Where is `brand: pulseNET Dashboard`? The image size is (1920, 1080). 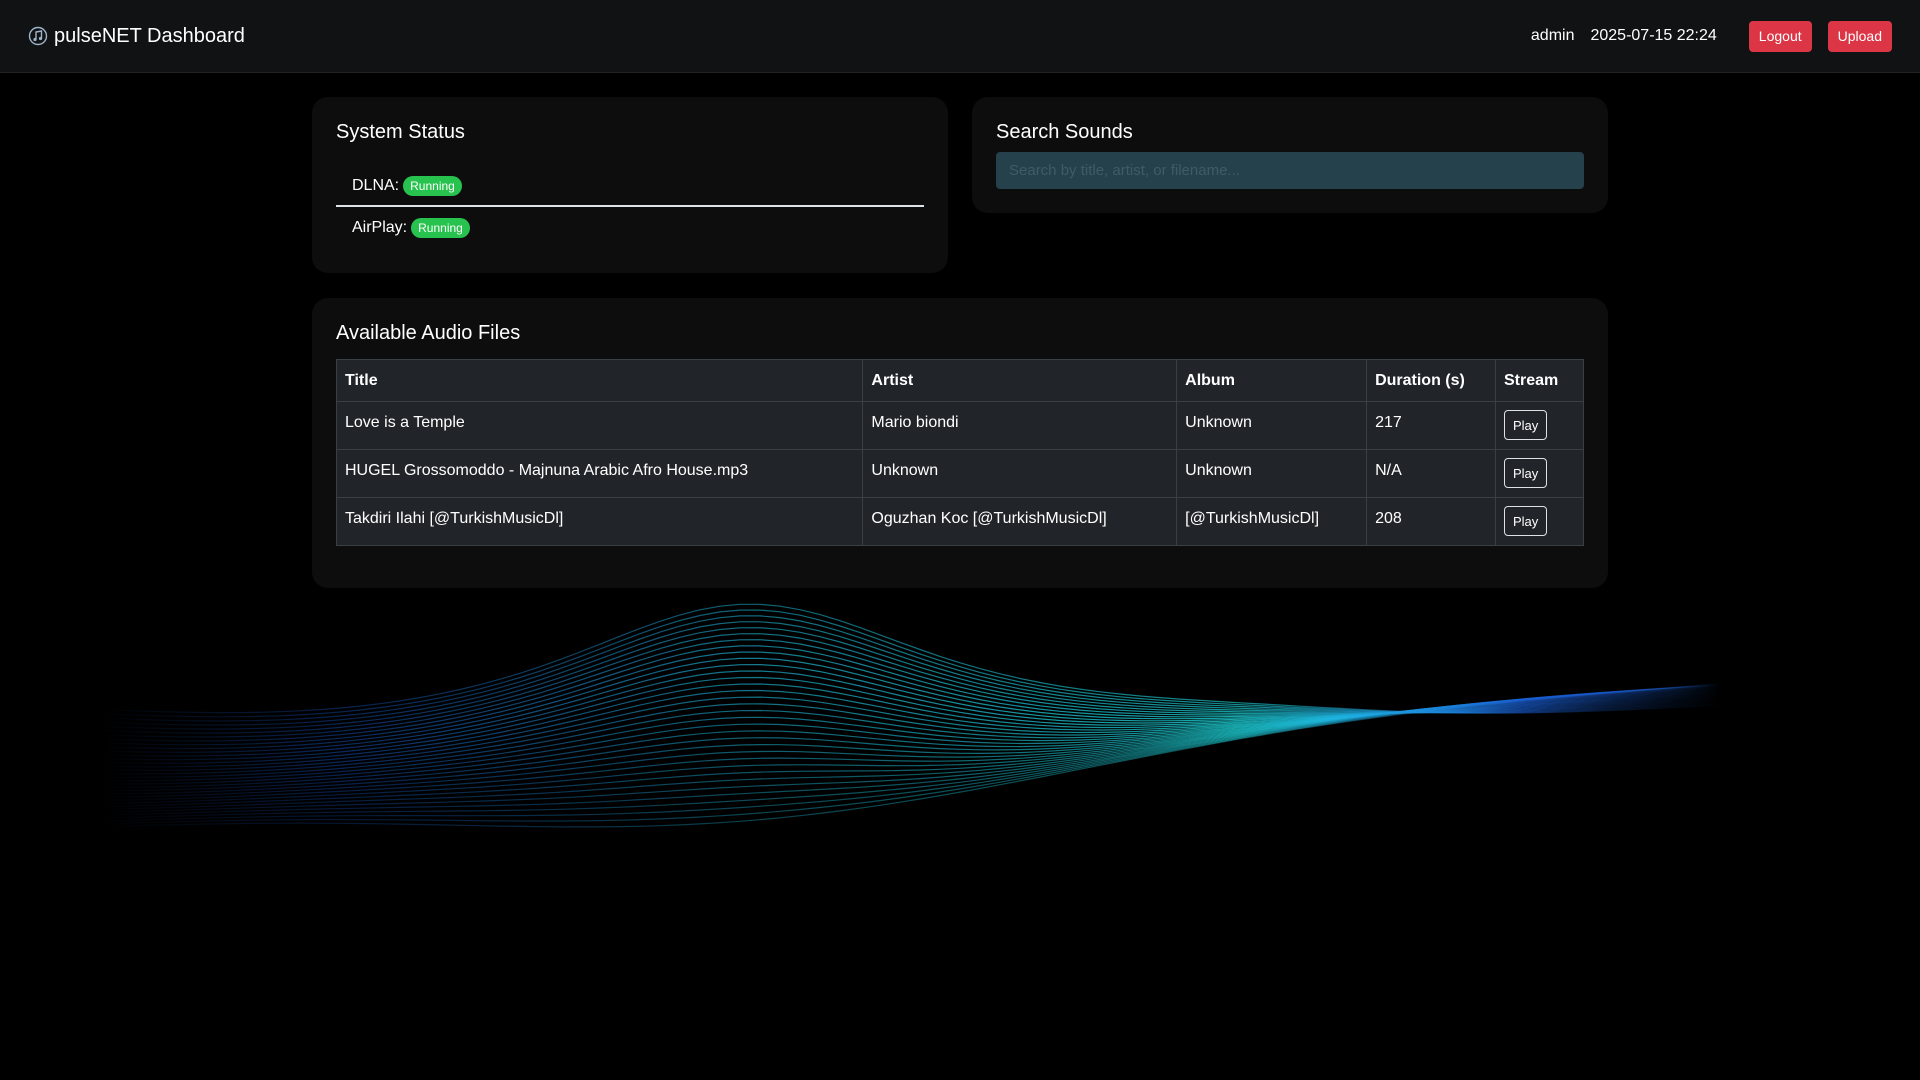 brand: pulseNET Dashboard is located at coordinates (136, 36).